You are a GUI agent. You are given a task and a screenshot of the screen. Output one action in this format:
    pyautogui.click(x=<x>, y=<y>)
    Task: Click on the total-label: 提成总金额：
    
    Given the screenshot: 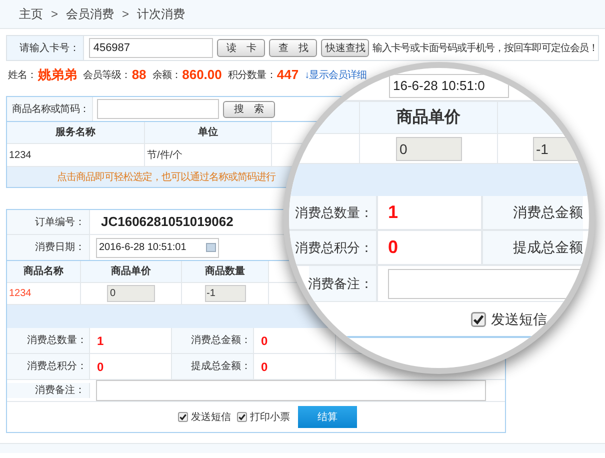 What is the action you would take?
    pyautogui.click(x=213, y=366)
    